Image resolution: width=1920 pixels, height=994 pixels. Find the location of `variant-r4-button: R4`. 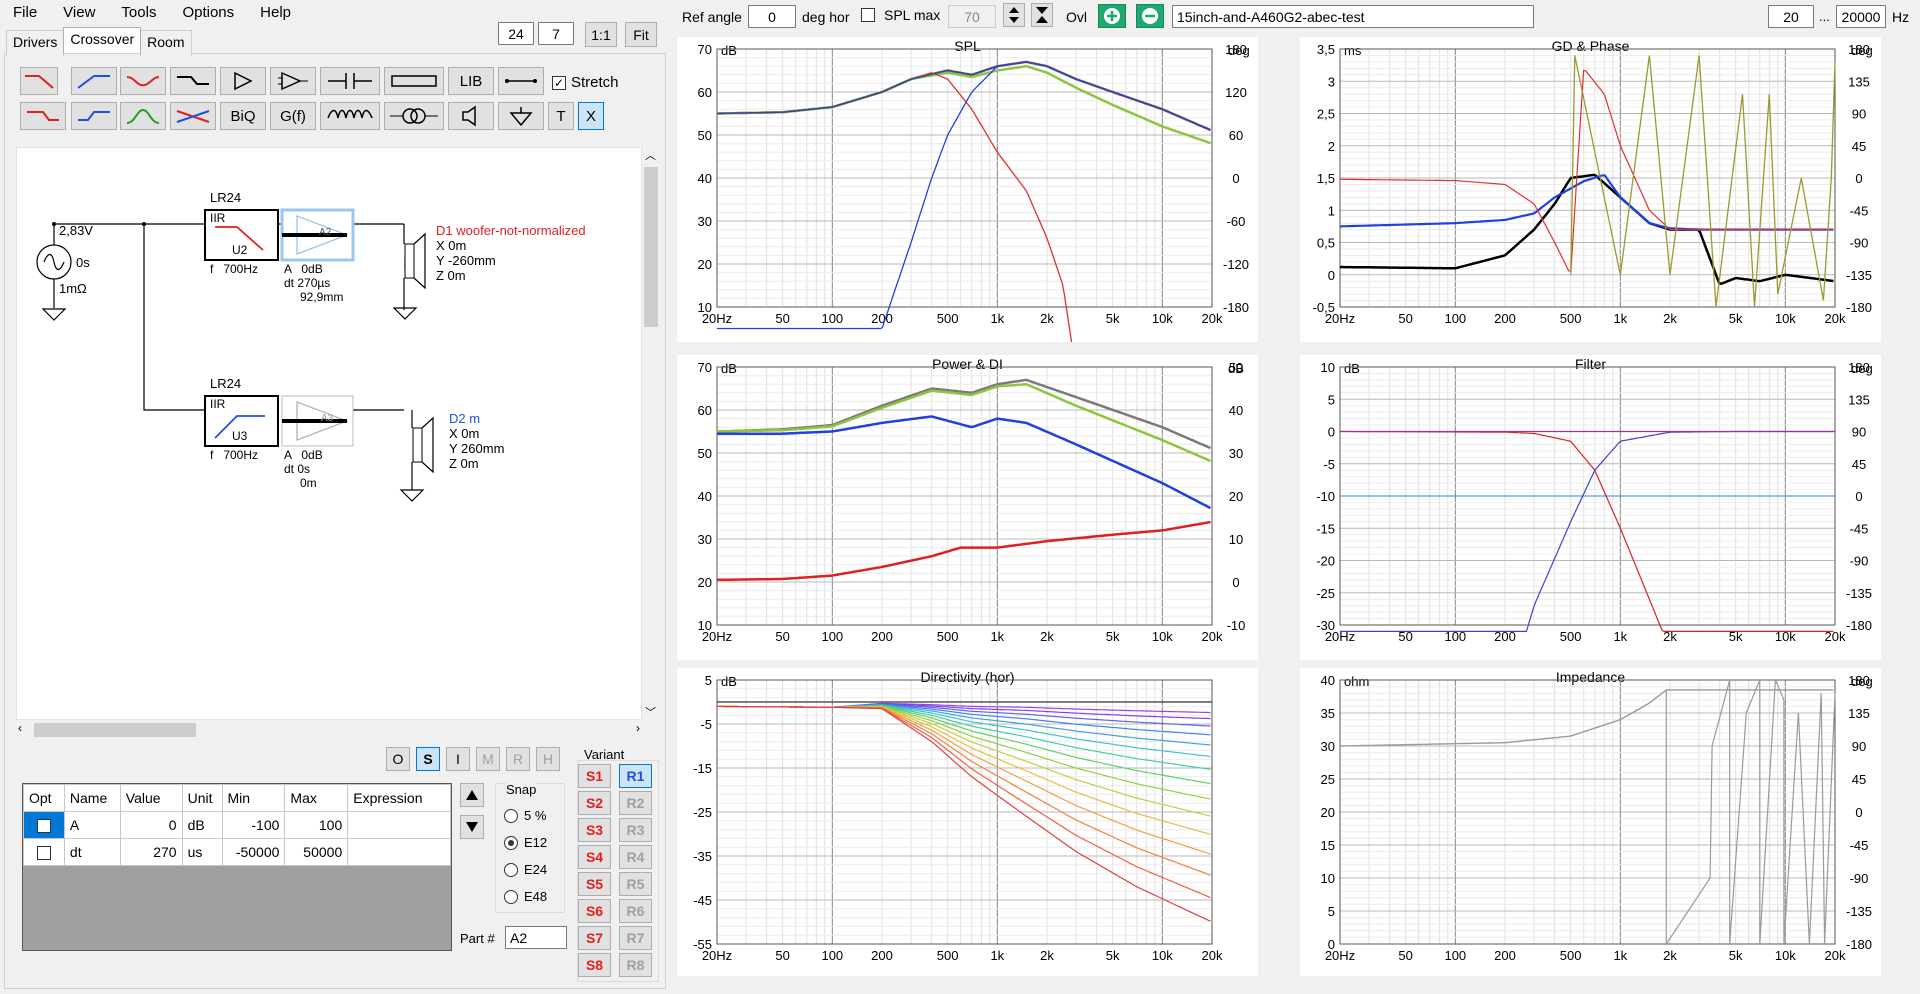

variant-r4-button: R4 is located at coordinates (635, 857).